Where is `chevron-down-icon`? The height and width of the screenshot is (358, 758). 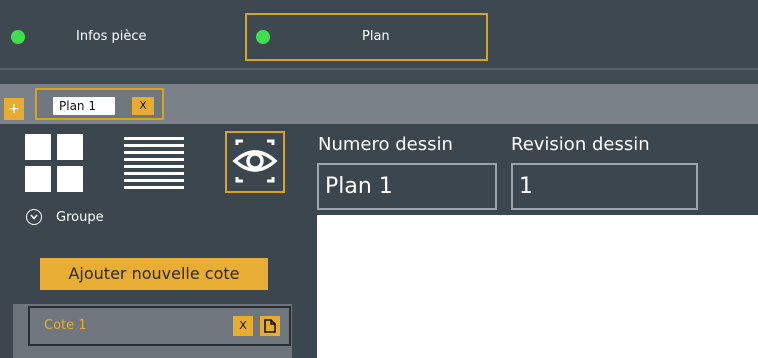
chevron-down-icon is located at coordinates (34, 217).